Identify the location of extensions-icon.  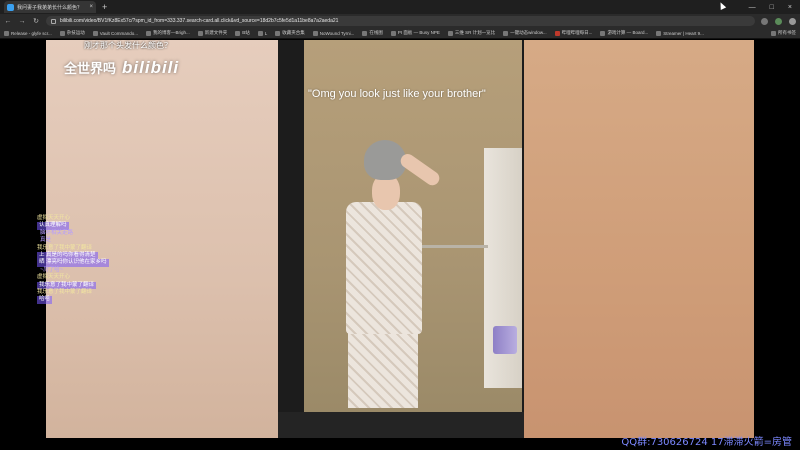
(764, 21).